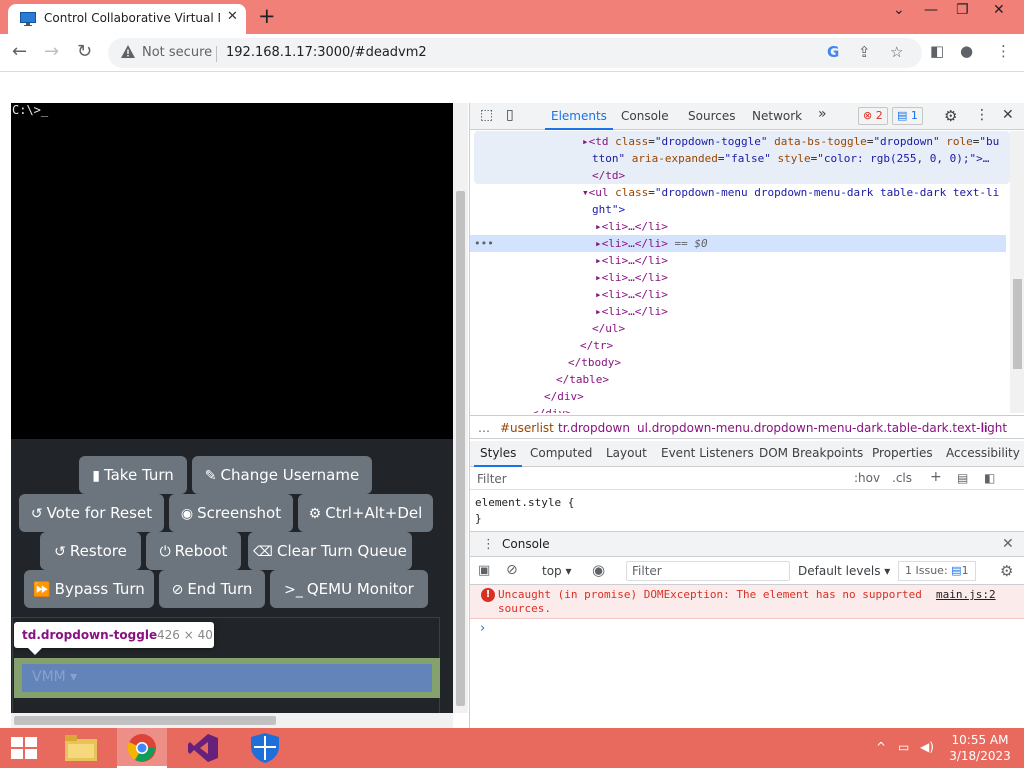  What do you see at coordinates (966, 51) in the screenshot?
I see `profile-avatar-icon: ●` at bounding box center [966, 51].